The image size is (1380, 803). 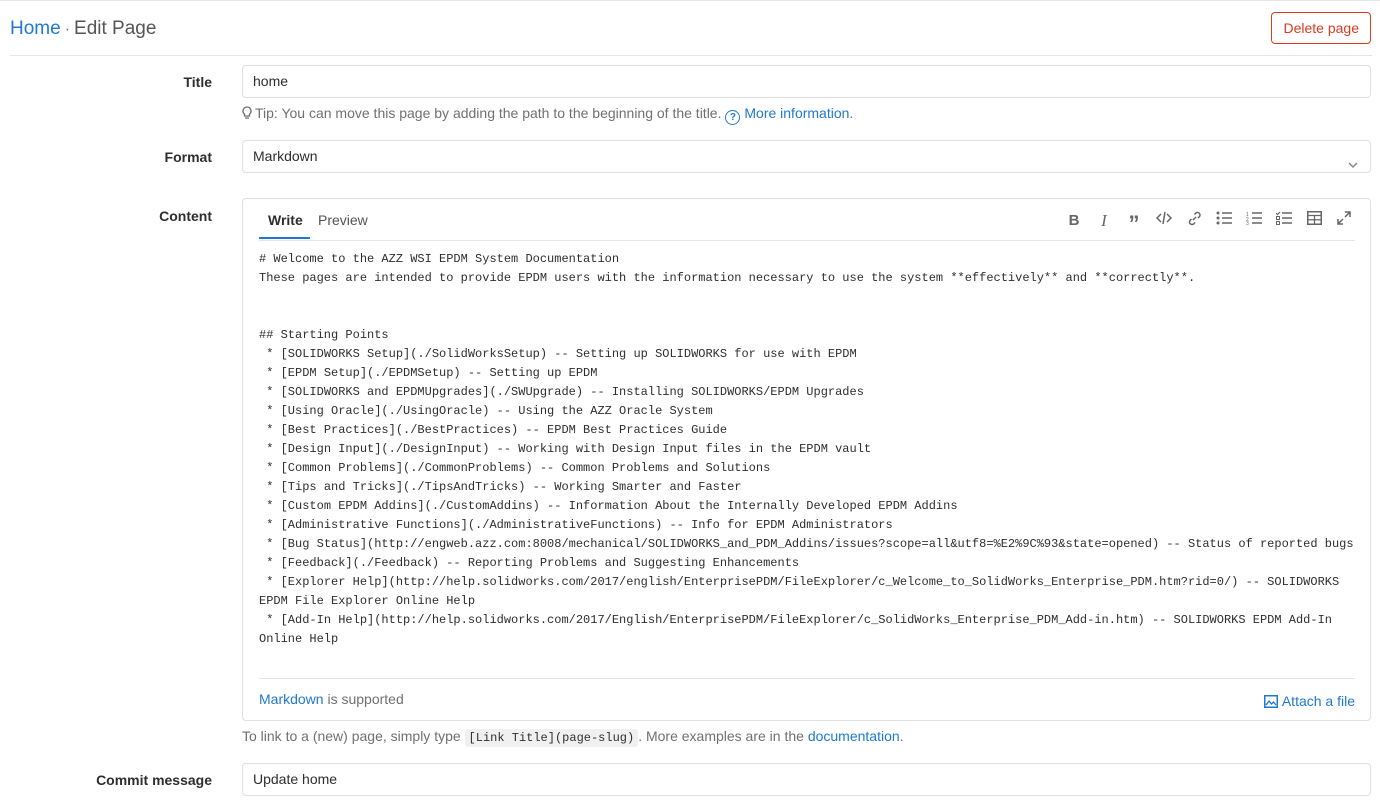 What do you see at coordinates (1104, 221) in the screenshot?
I see `italic-icon: I` at bounding box center [1104, 221].